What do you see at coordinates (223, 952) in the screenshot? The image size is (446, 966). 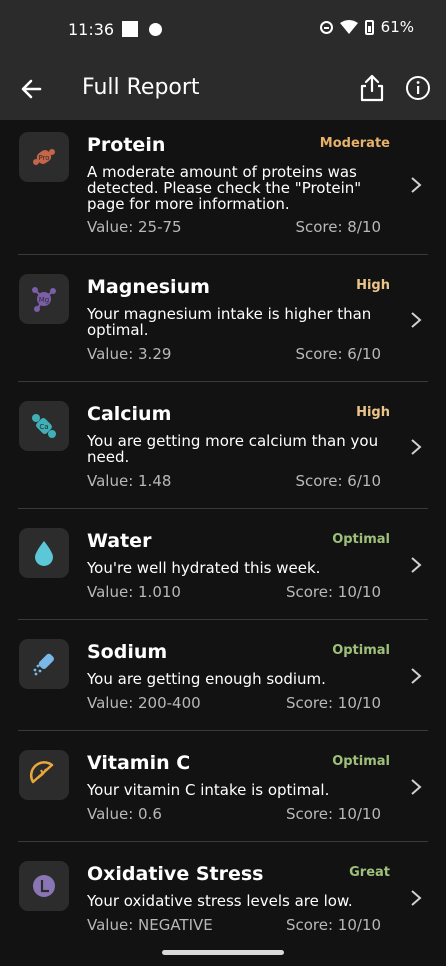 I see `gesture-nav-handle` at bounding box center [223, 952].